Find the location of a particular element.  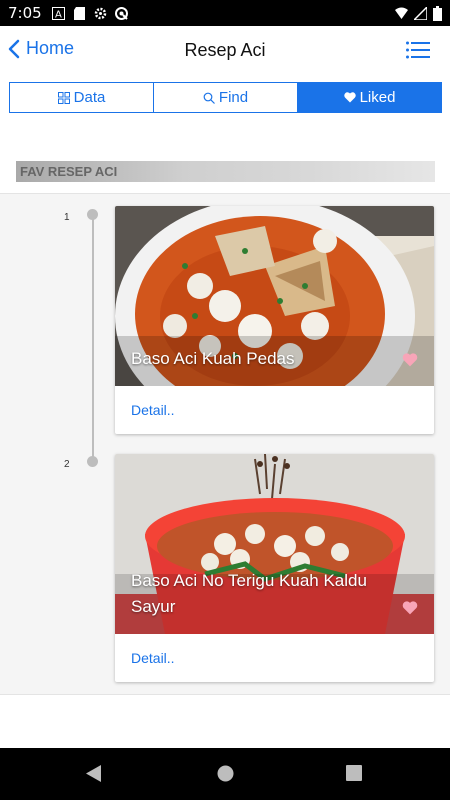

sd-card-icon is located at coordinates (79, 13).